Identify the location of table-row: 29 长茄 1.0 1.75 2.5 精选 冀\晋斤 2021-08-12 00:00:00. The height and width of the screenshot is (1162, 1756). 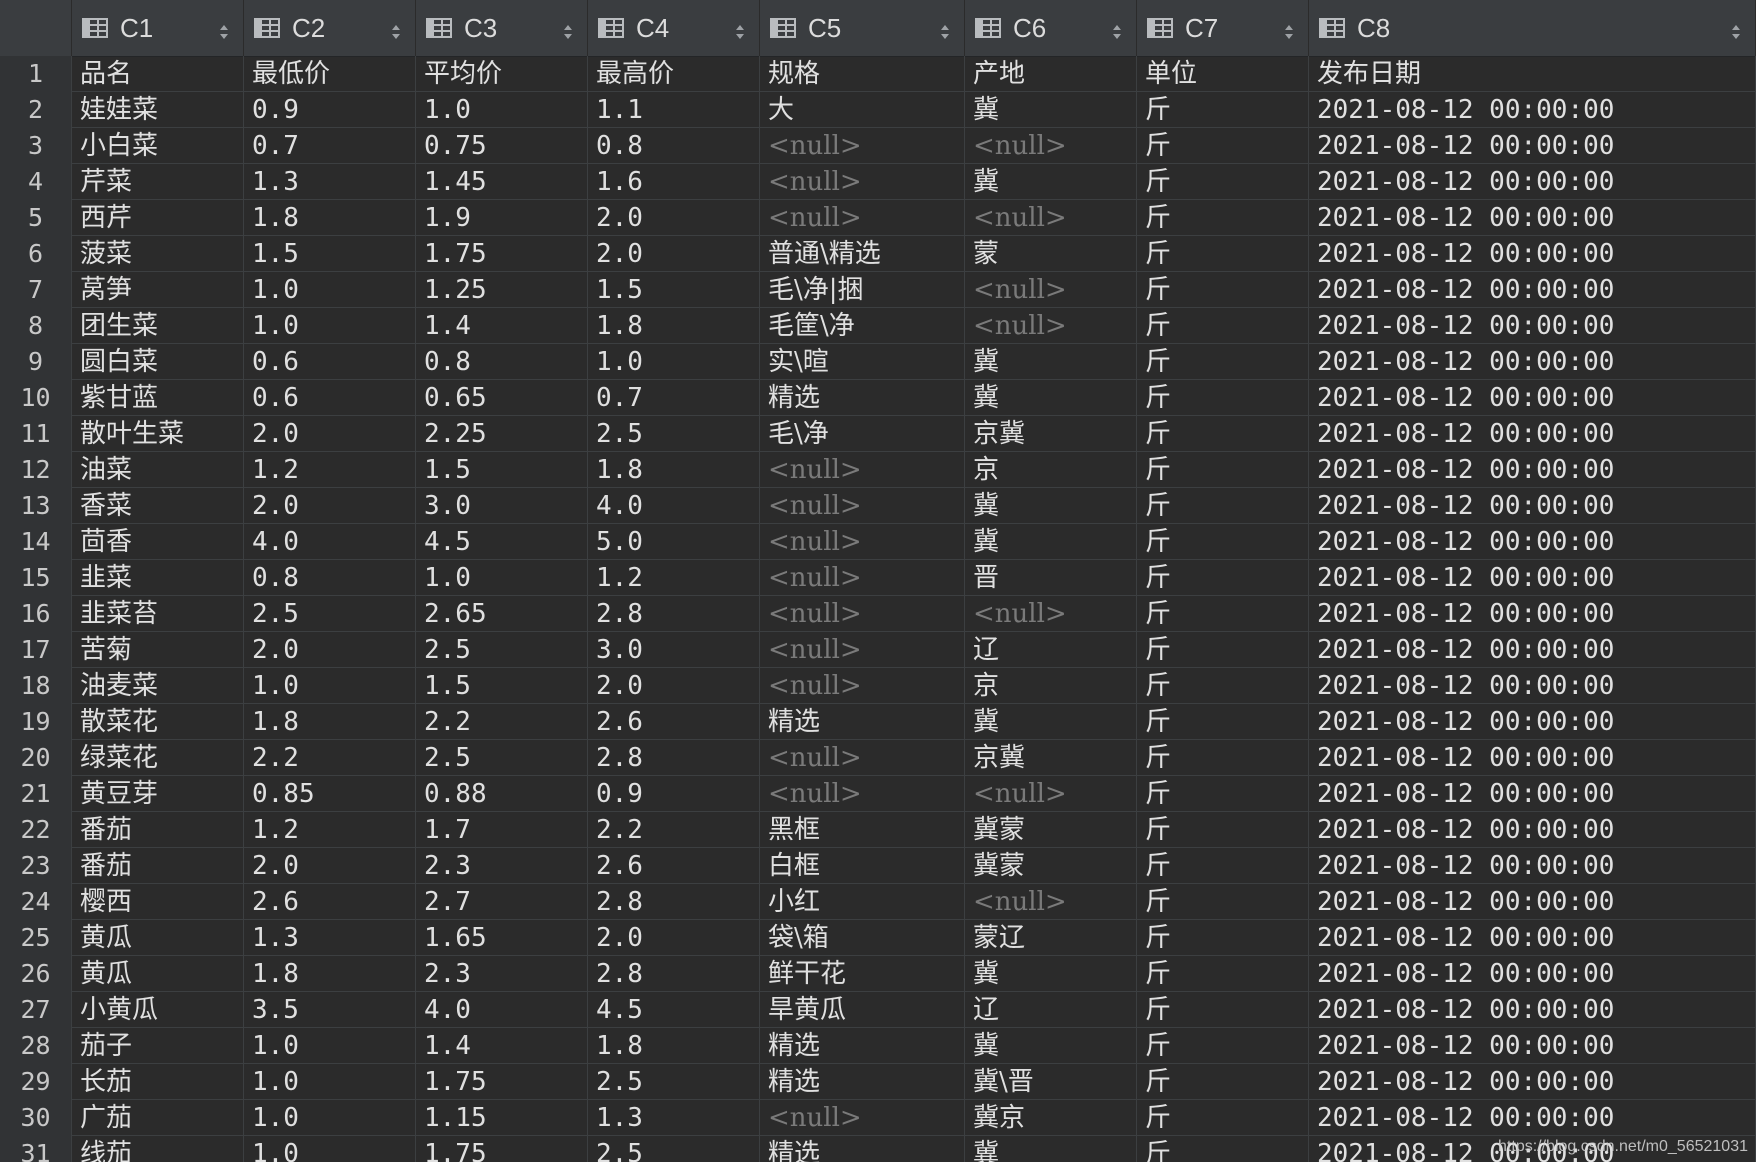
(878, 1082).